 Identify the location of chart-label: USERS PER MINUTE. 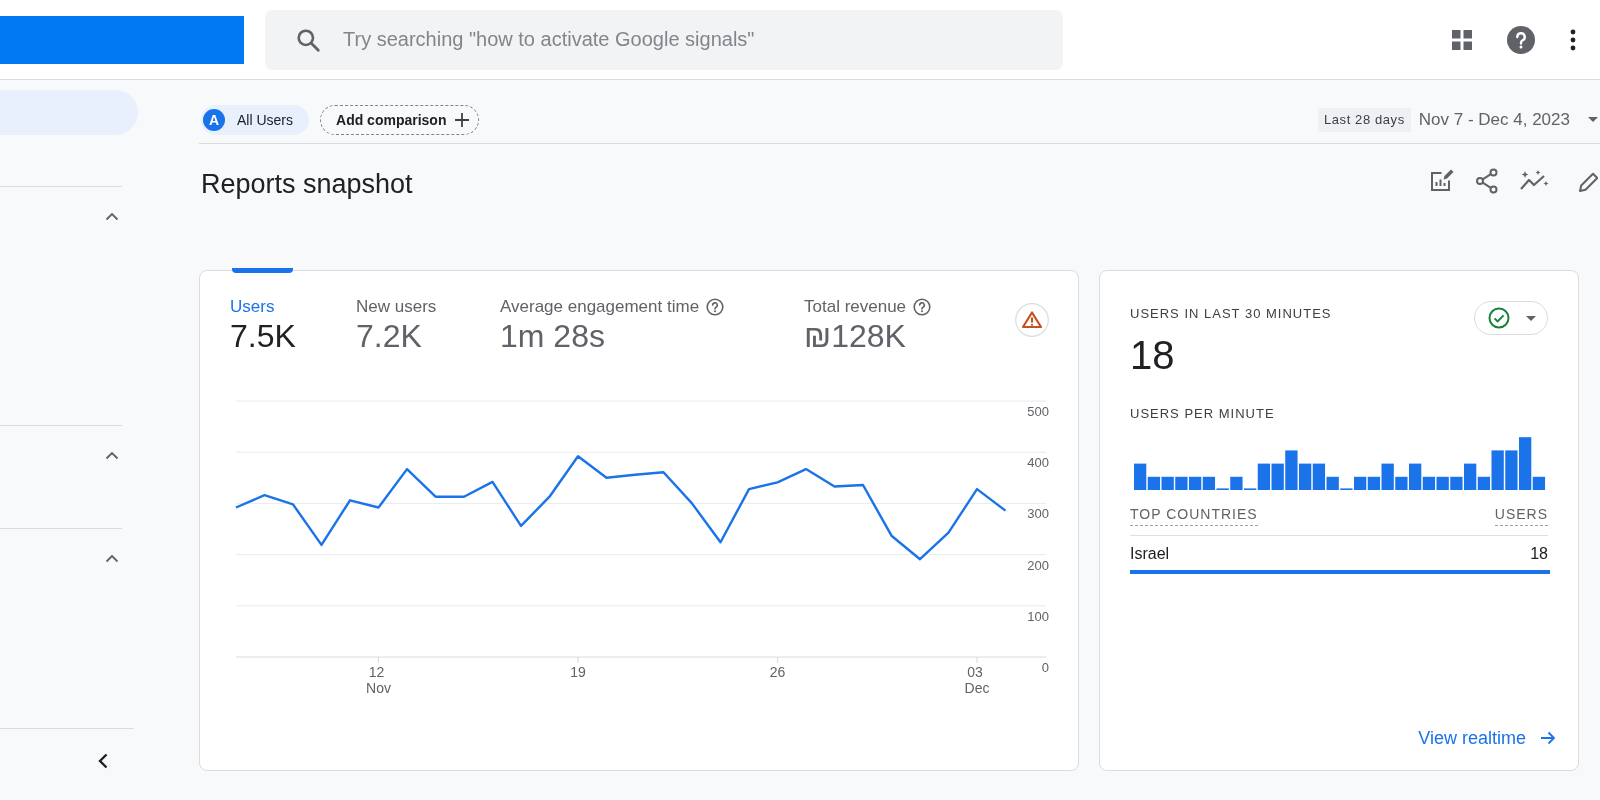
(1202, 414).